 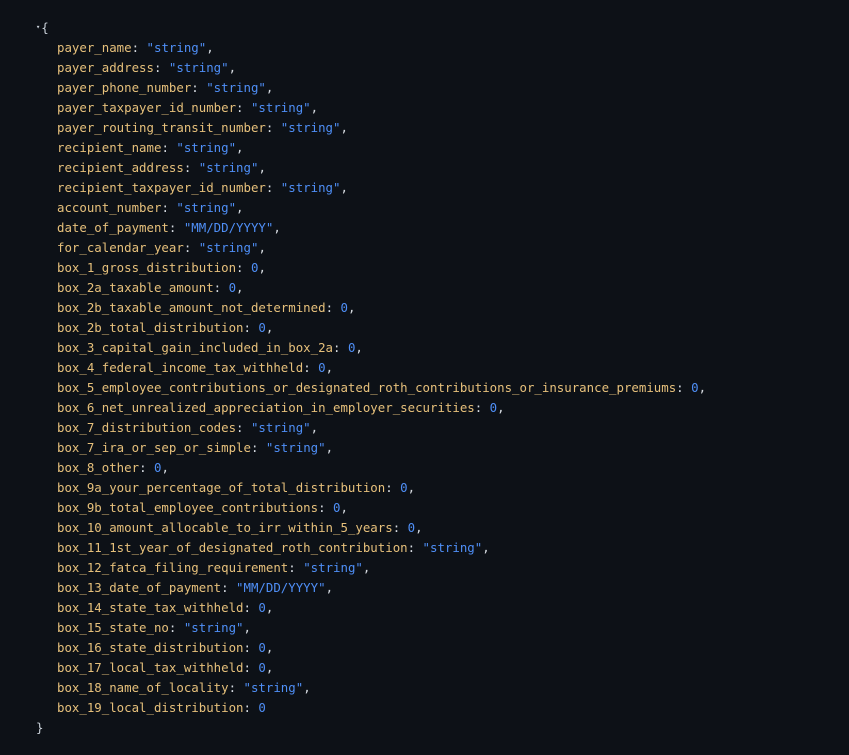 I want to click on collapse-toggle-icon: ▾, so click(x=38, y=27).